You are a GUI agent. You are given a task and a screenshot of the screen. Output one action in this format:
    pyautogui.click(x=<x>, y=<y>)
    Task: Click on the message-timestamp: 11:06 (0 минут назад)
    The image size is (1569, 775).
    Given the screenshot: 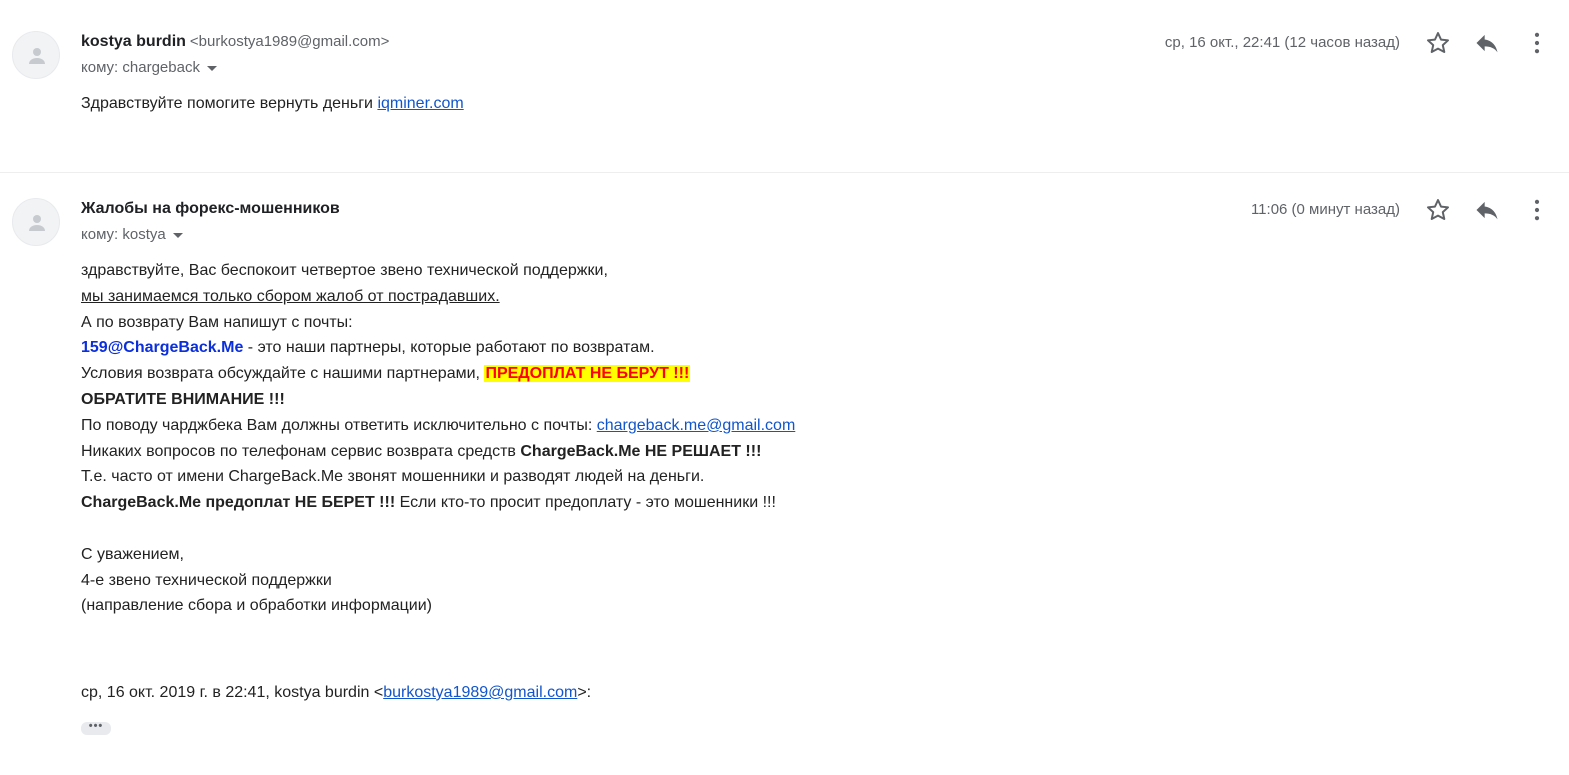 What is the action you would take?
    pyautogui.click(x=1325, y=209)
    